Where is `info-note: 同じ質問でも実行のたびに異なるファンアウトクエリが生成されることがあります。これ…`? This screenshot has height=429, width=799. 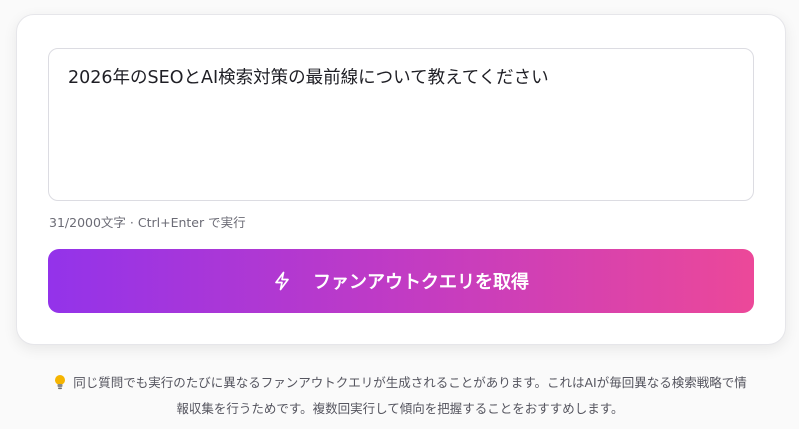
info-note: 同じ質問でも実行のたびに異なるファンアウトクエリが生成されることがあります。これ… is located at coordinates (400, 396).